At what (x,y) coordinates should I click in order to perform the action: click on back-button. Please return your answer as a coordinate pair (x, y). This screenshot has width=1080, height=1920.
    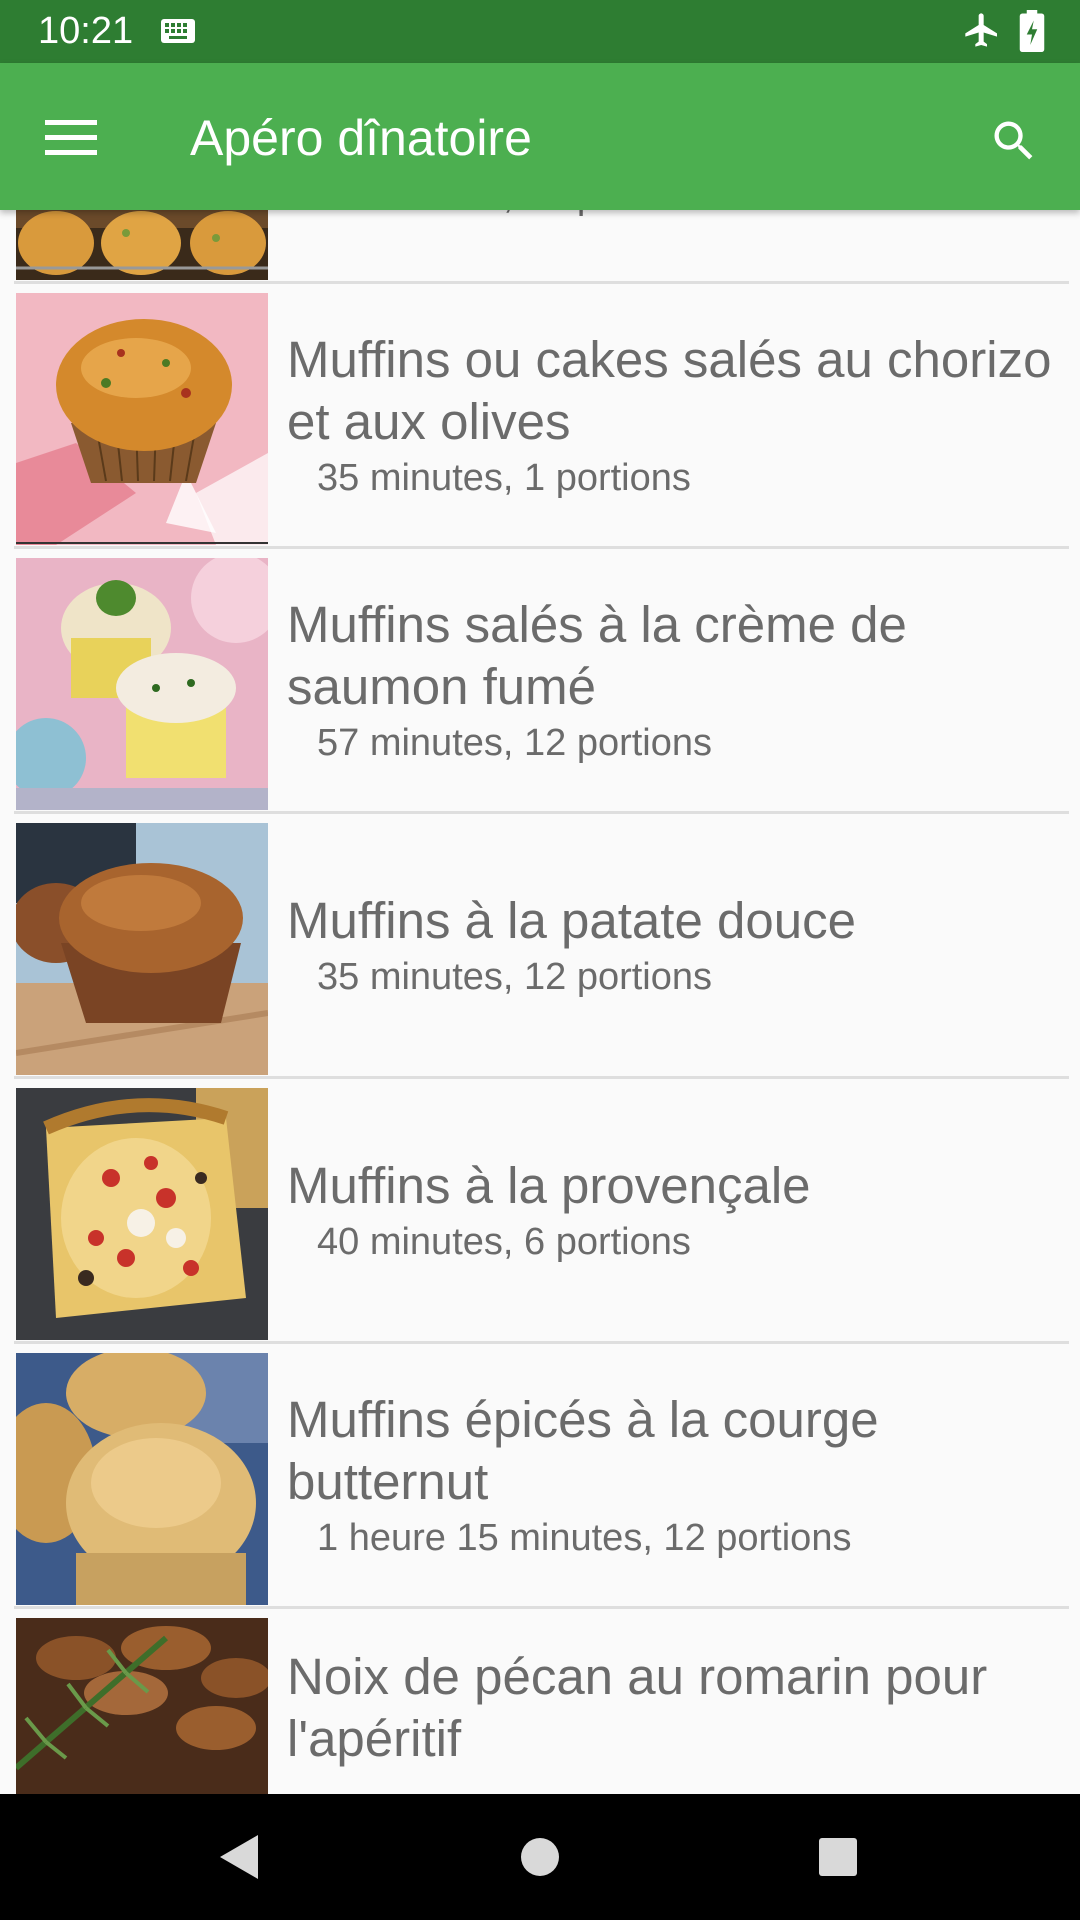
    Looking at the image, I should click on (240, 1857).